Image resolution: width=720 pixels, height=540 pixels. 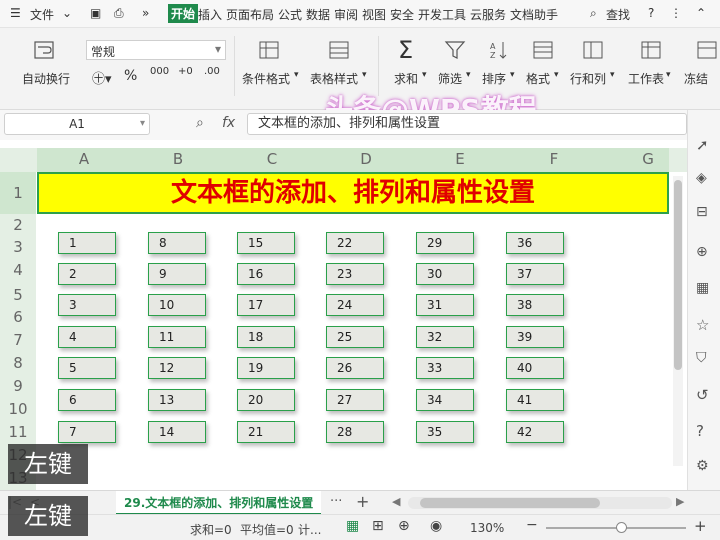 What do you see at coordinates (266, 274) in the screenshot?
I see `text-box: 16` at bounding box center [266, 274].